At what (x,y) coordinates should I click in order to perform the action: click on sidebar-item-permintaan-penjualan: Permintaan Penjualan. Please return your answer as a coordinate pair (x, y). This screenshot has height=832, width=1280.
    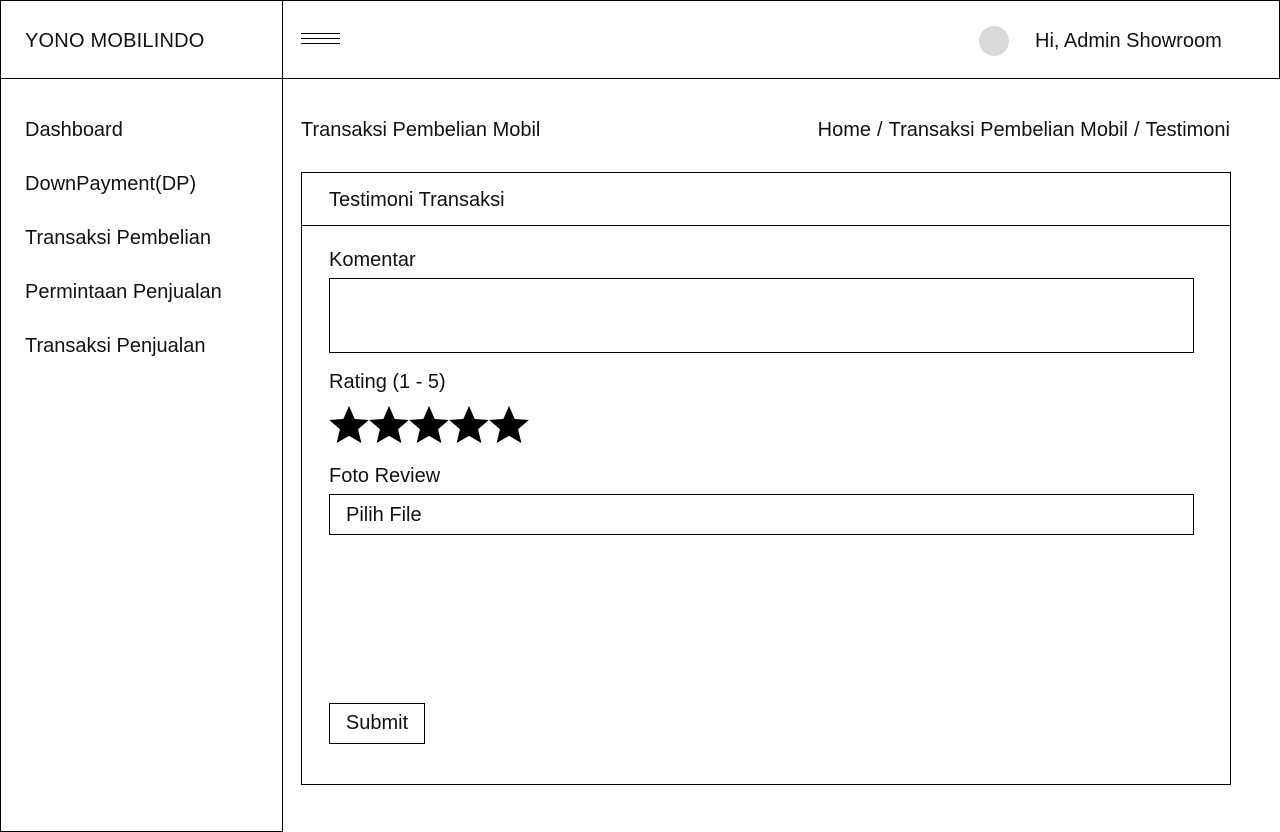
    Looking at the image, I should click on (123, 292).